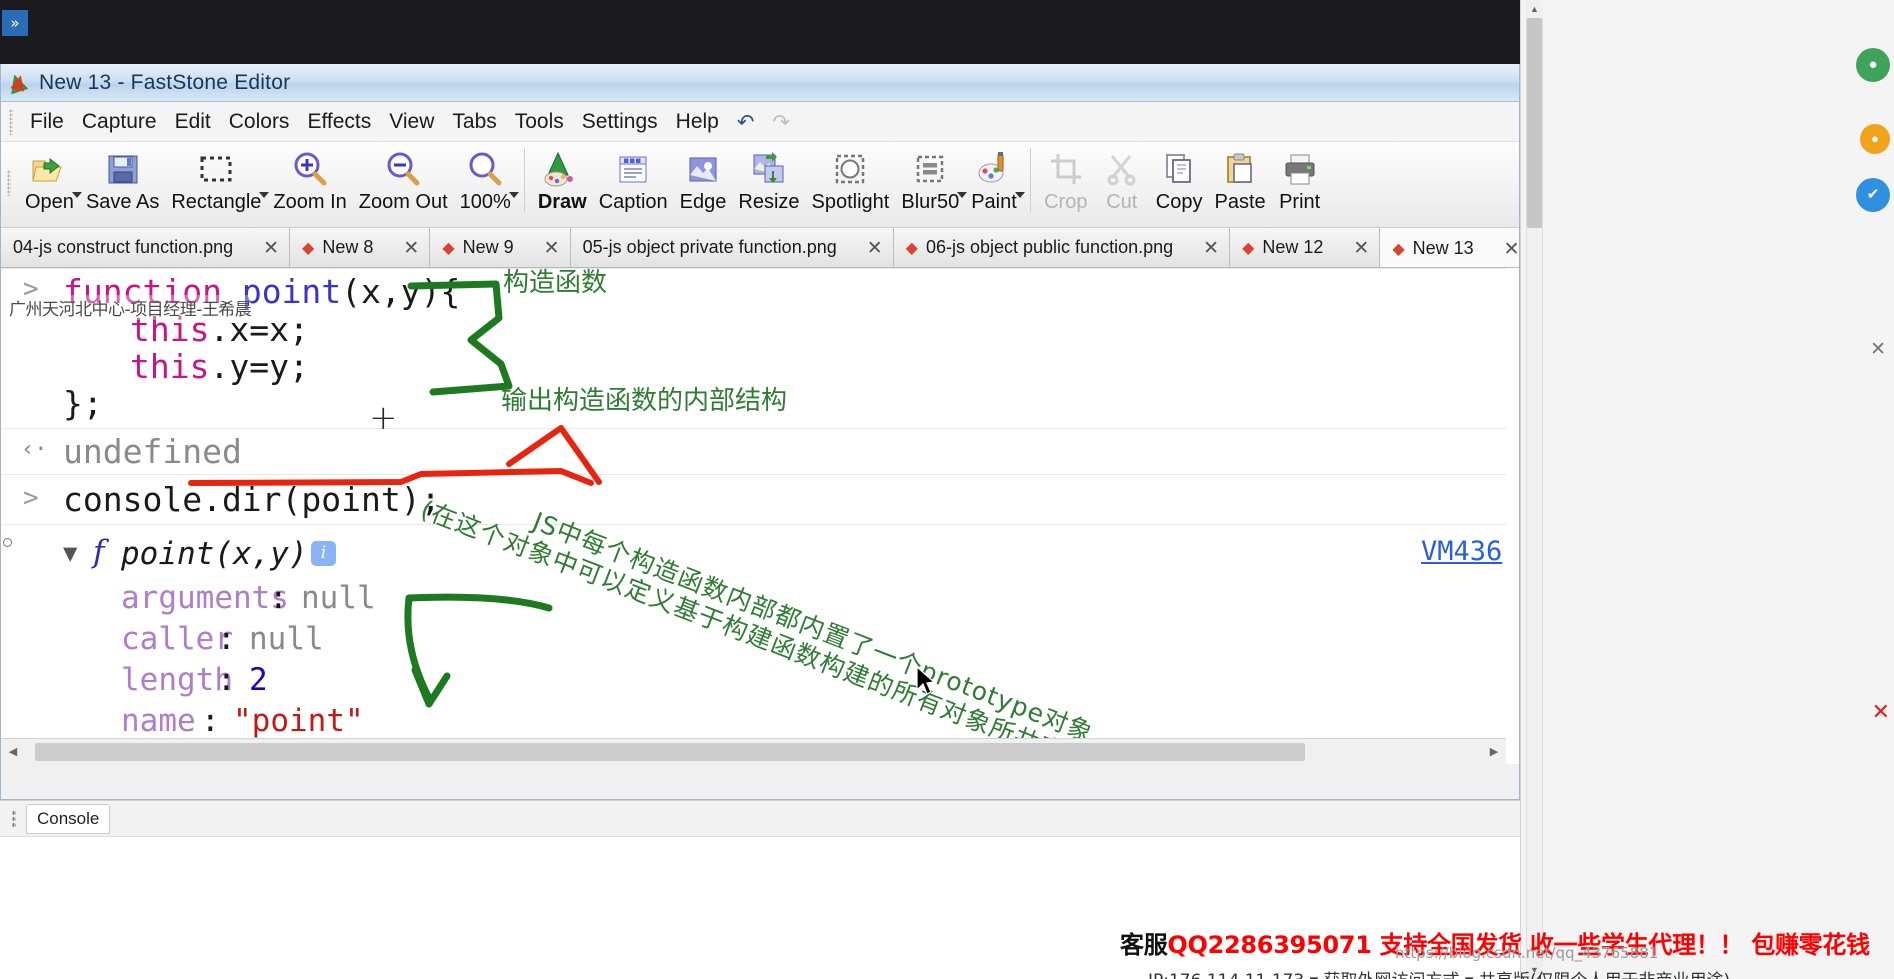 The width and height of the screenshot is (1894, 979). Describe the element at coordinates (1873, 195) in the screenshot. I see `side-blue-button: ✔` at that location.